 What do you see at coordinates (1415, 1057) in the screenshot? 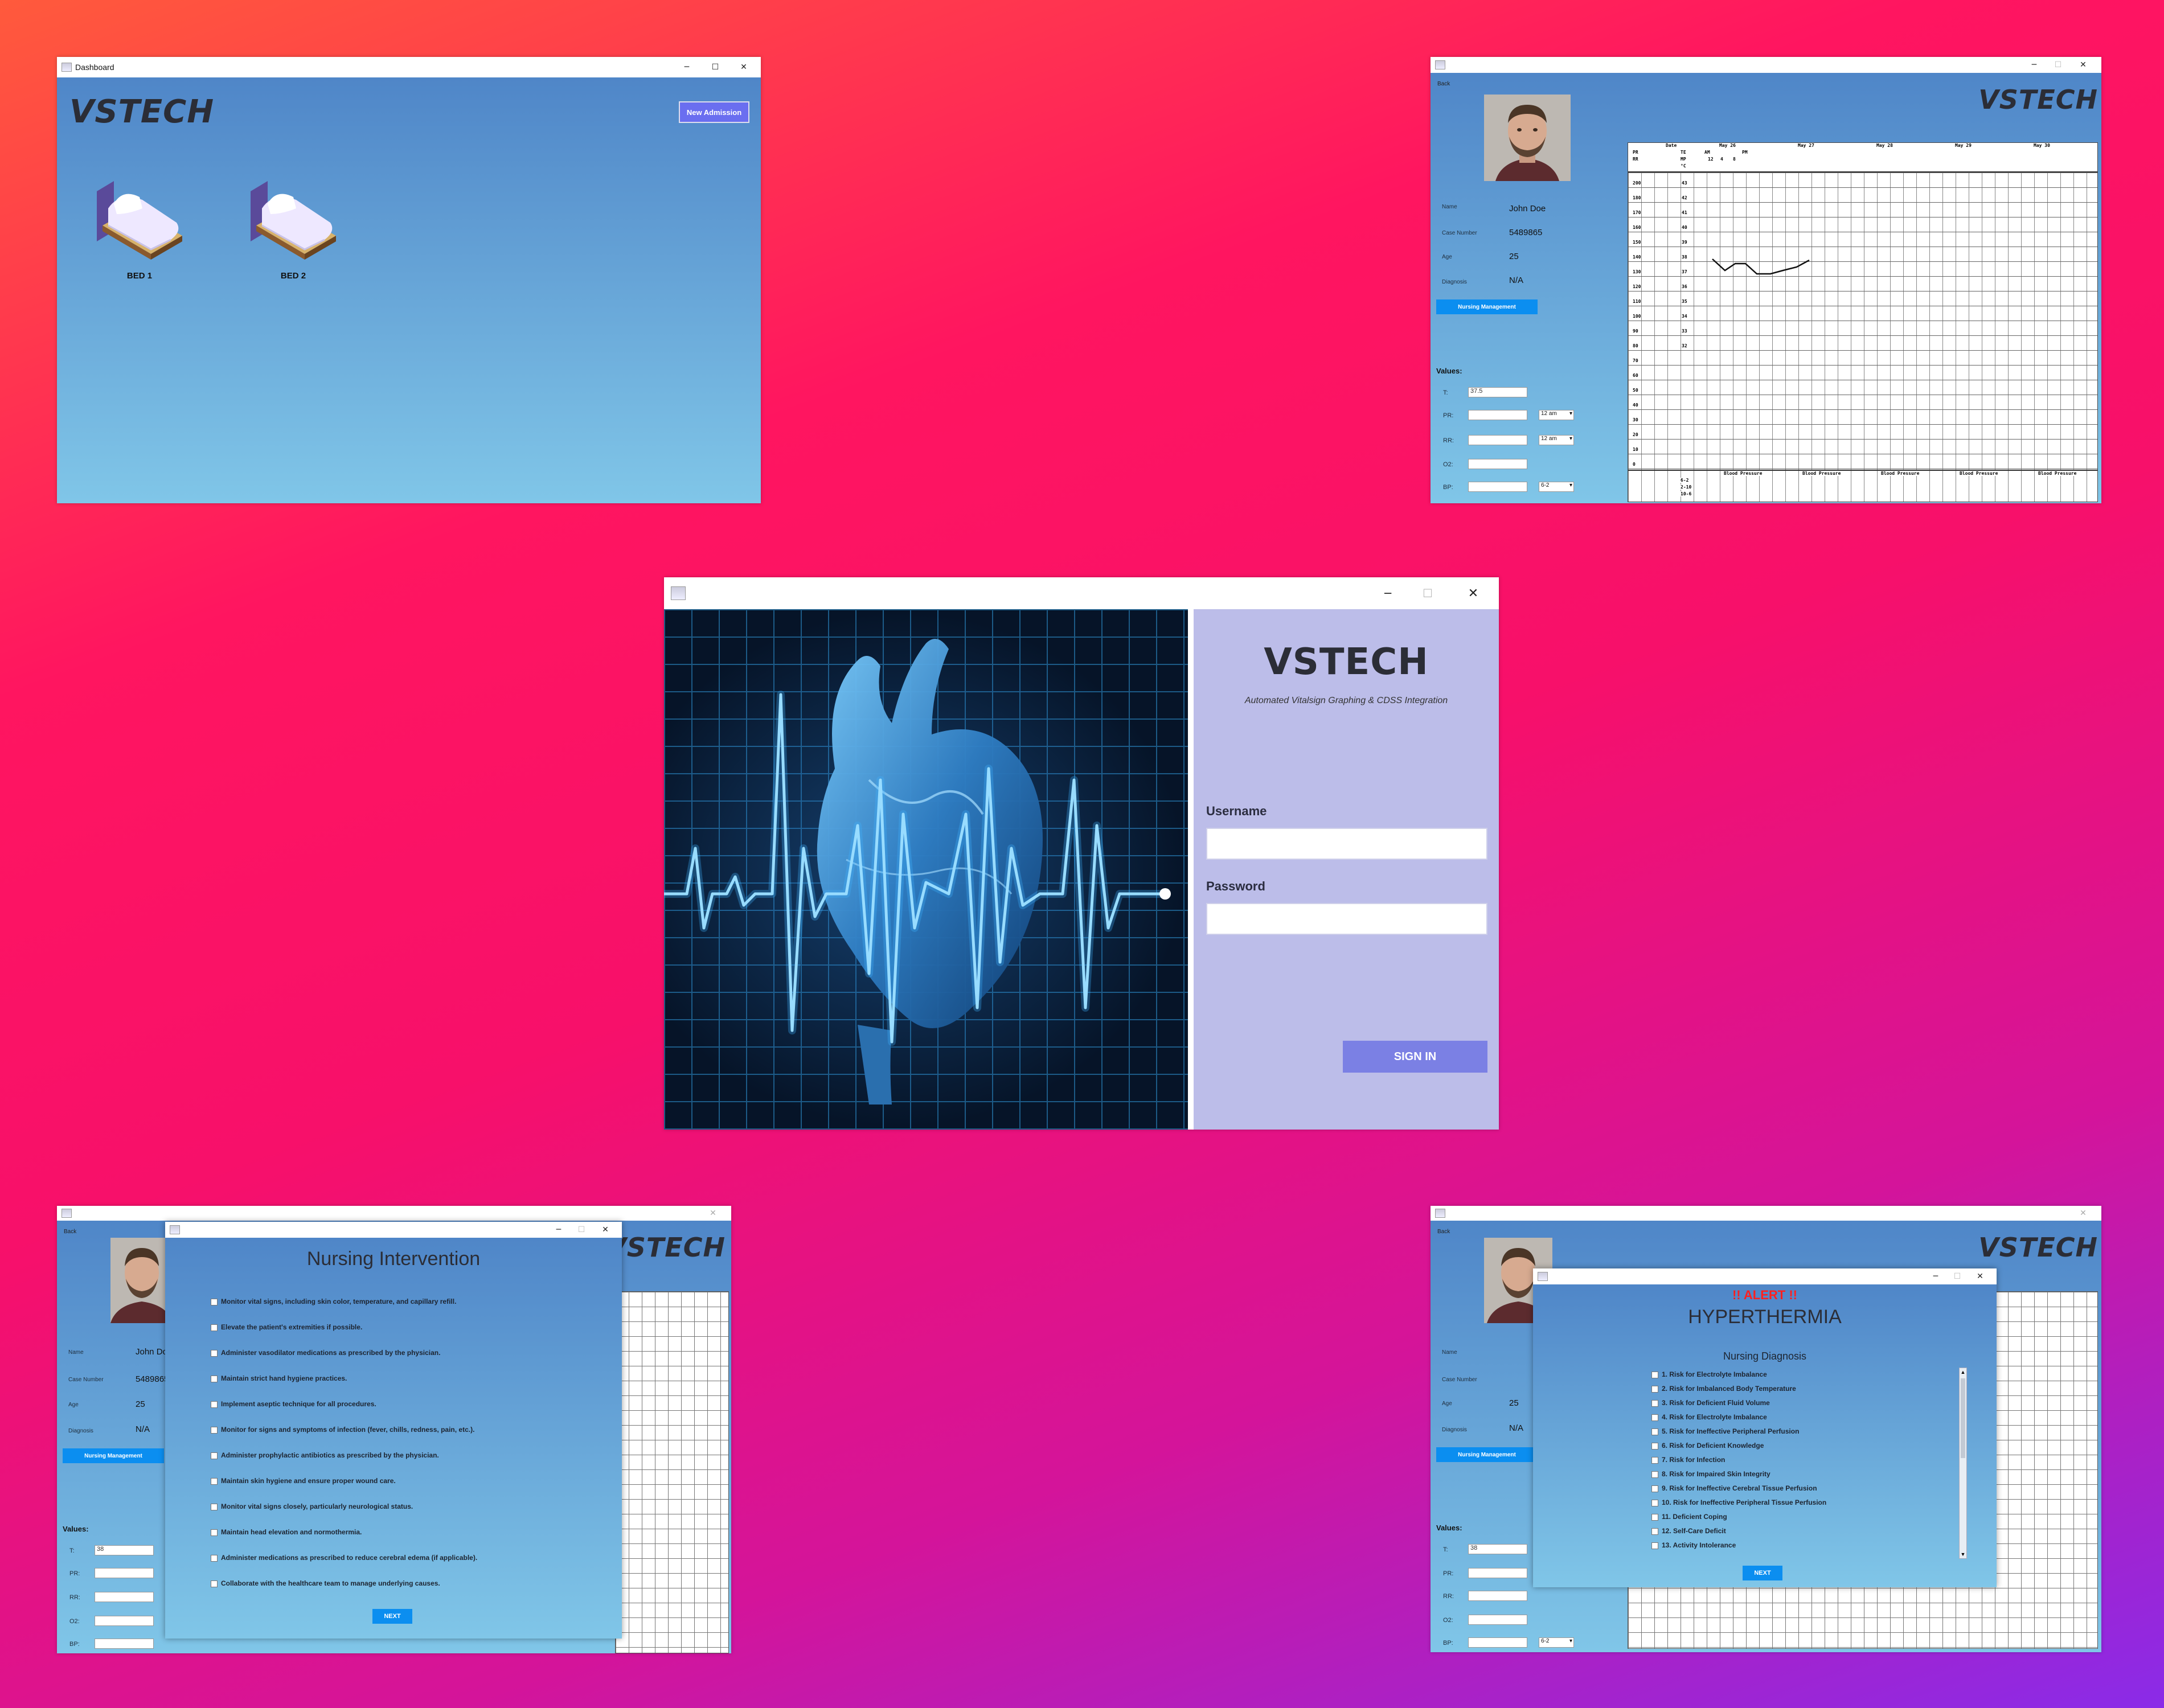
I see `sign-in-button: SIGN IN` at bounding box center [1415, 1057].